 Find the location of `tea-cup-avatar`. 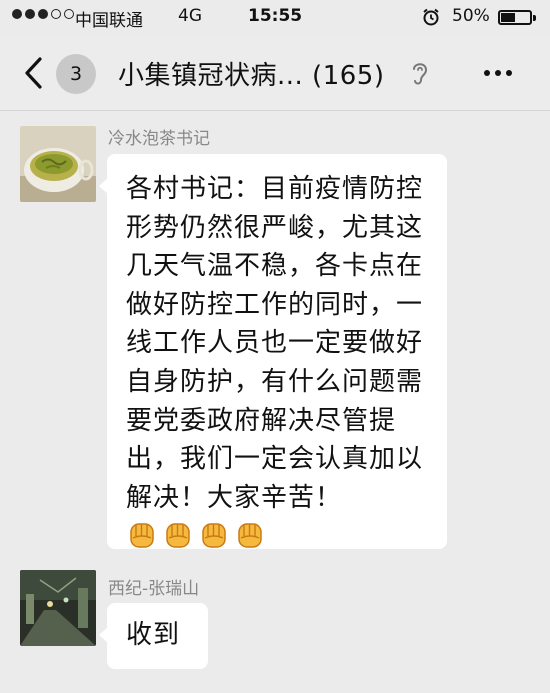

tea-cup-avatar is located at coordinates (58, 164).